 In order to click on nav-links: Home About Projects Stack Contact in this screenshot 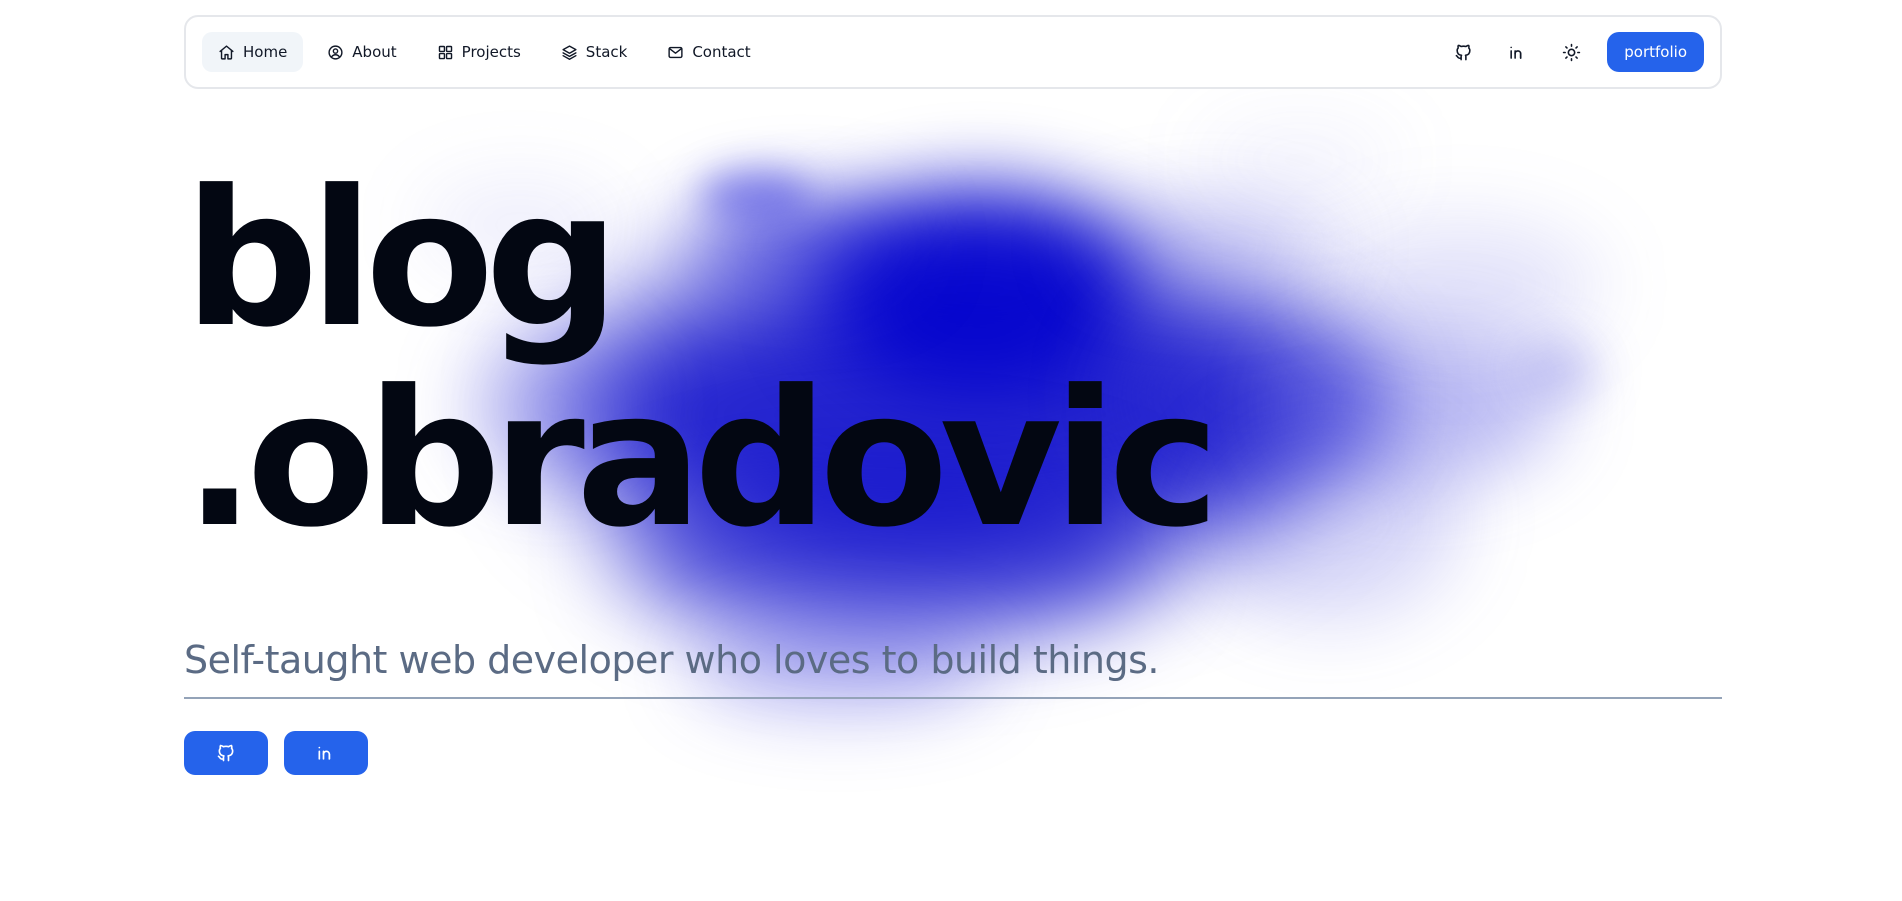, I will do `click(484, 52)`.